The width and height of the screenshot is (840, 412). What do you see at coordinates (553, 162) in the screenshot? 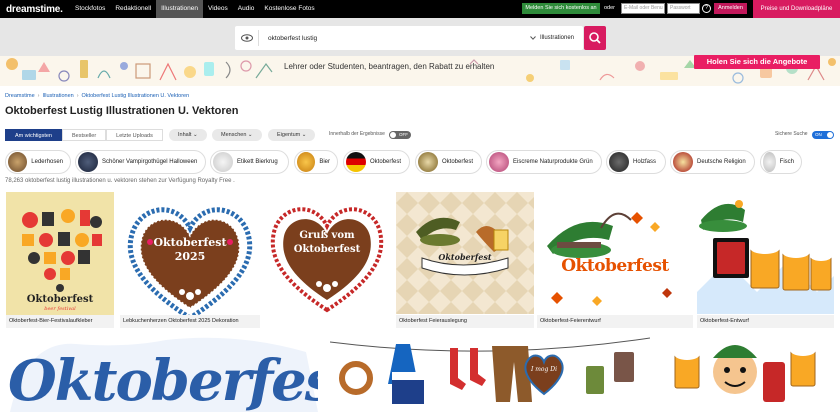
I see `chip-label: Eiscreme Naturprodukte Grün` at bounding box center [553, 162].